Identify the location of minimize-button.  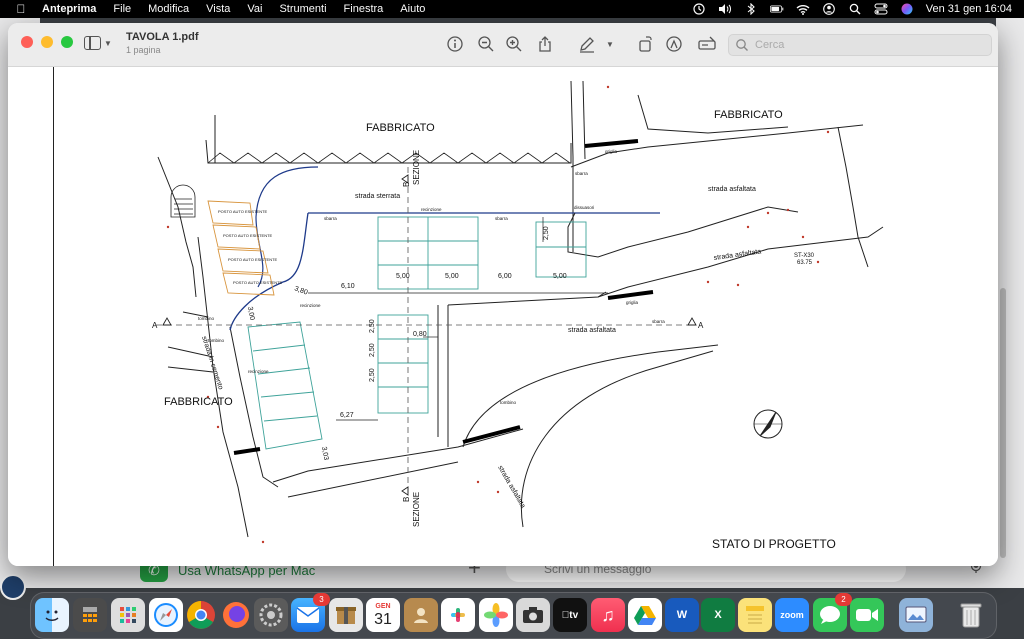
(47, 42).